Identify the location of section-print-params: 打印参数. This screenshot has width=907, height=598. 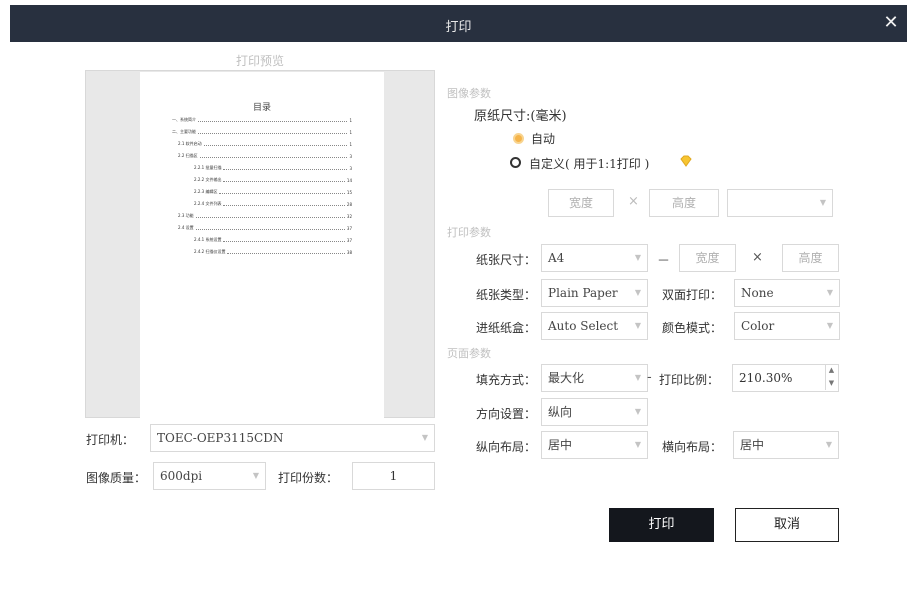
(469, 232).